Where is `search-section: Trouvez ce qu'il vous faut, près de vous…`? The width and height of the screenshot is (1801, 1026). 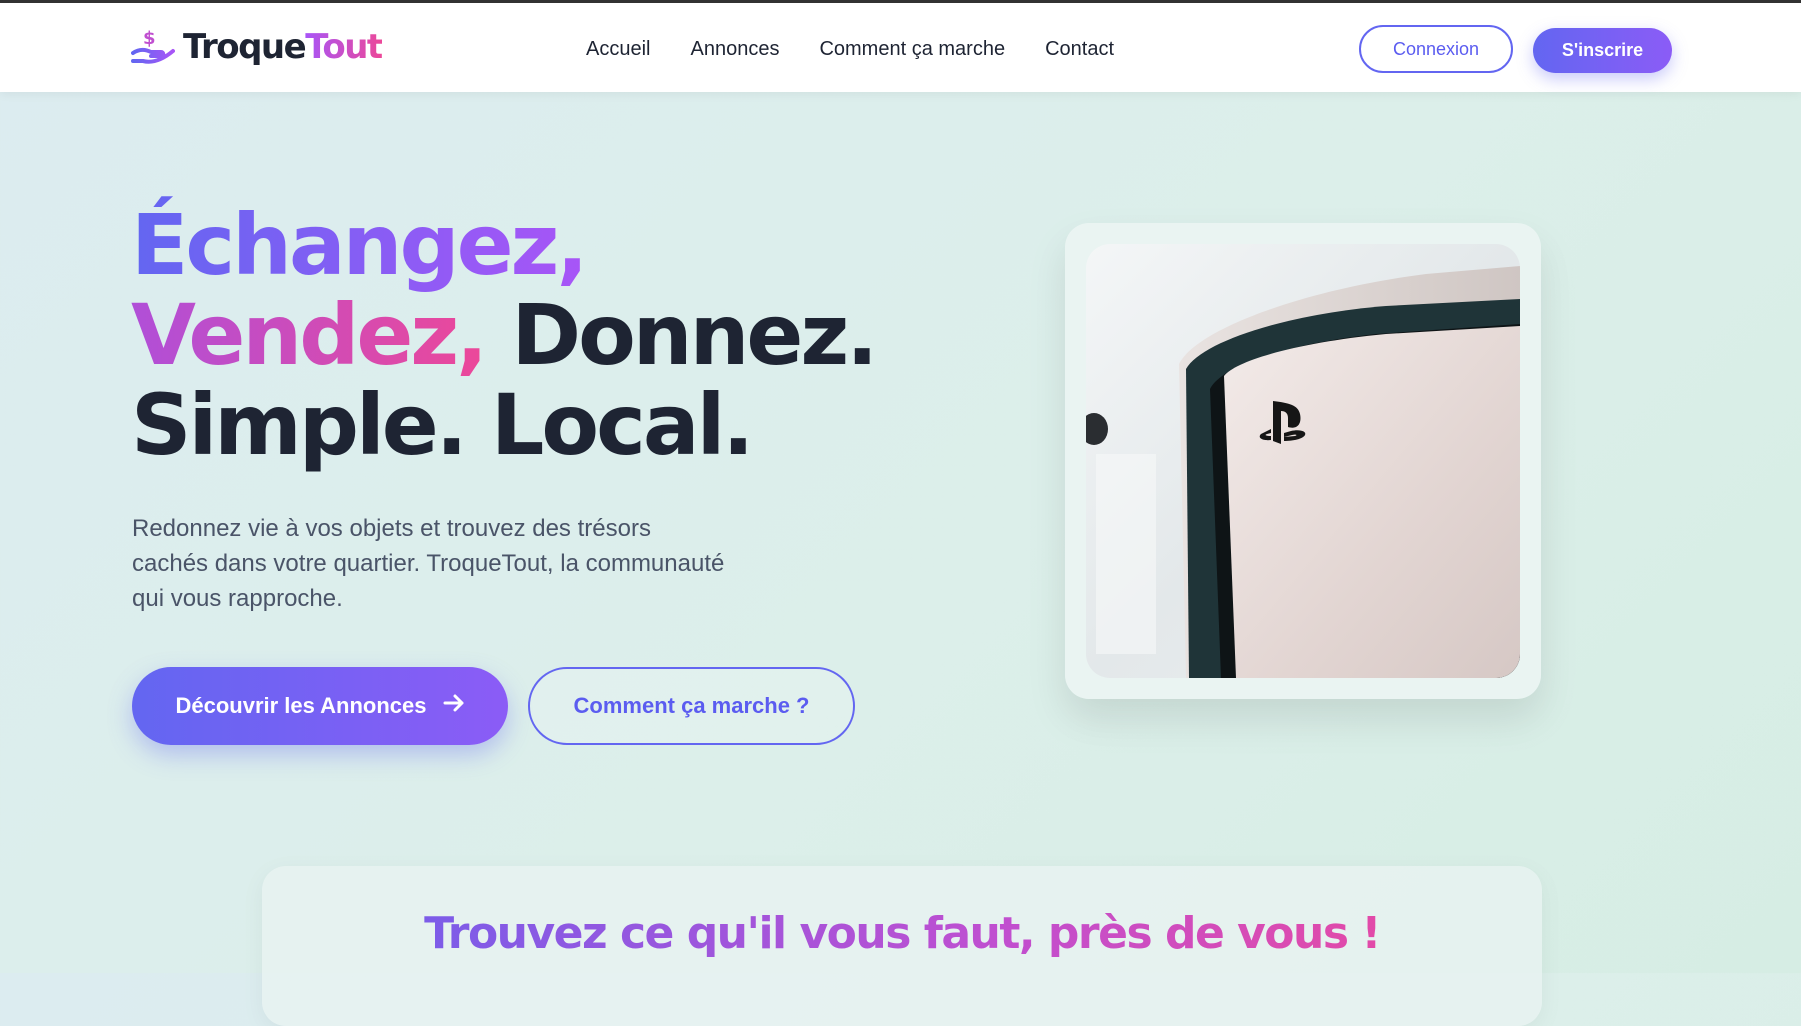 search-section: Trouvez ce qu'il vous faut, près de vous… is located at coordinates (902, 946).